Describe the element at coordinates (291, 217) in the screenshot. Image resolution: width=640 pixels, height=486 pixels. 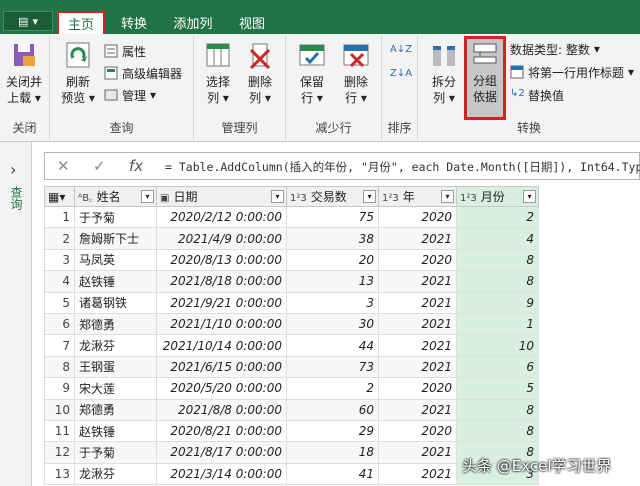
I see `table-row: 1 于予菊 2020/2/12 0:00:00 75 2020 2` at that location.